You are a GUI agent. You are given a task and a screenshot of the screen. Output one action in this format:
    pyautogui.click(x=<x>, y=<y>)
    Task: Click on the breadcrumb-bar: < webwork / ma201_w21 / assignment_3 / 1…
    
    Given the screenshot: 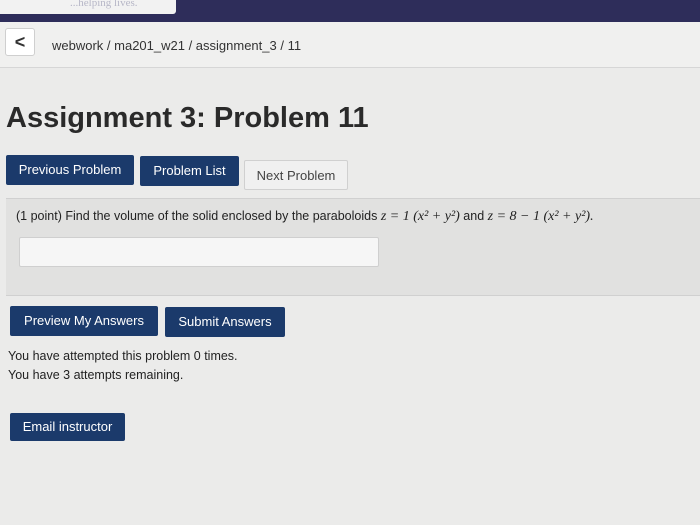 What is the action you would take?
    pyautogui.click(x=350, y=45)
    